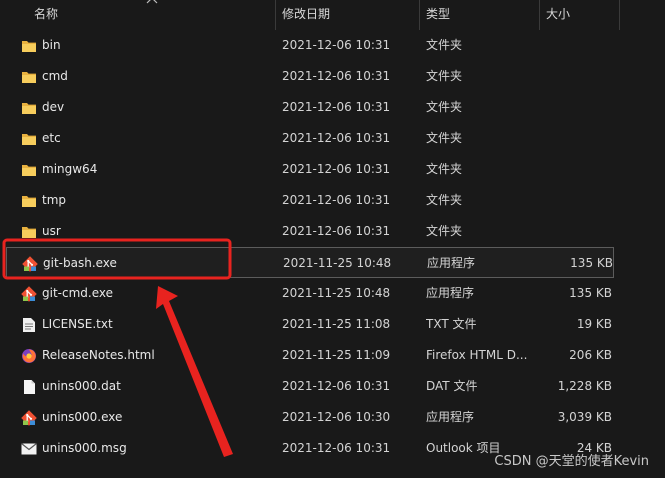 The width and height of the screenshot is (665, 478). Describe the element at coordinates (348, 15) in the screenshot. I see `column-header-date: 修改日期` at that location.